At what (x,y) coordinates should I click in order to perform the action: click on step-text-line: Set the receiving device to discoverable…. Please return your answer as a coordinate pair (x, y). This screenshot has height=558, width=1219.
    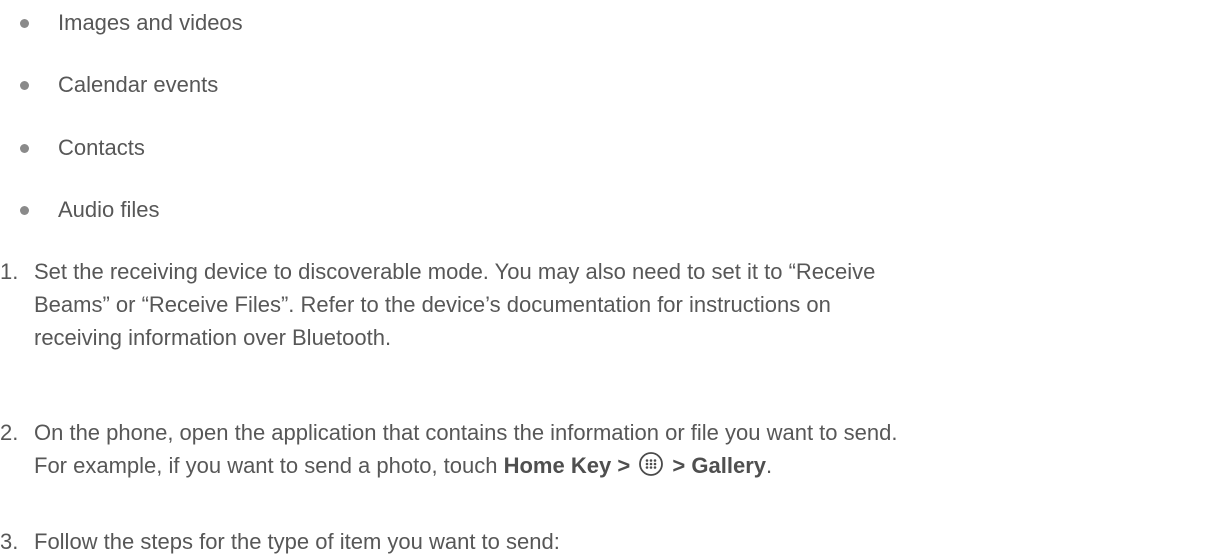
    Looking at the image, I should click on (455, 271).